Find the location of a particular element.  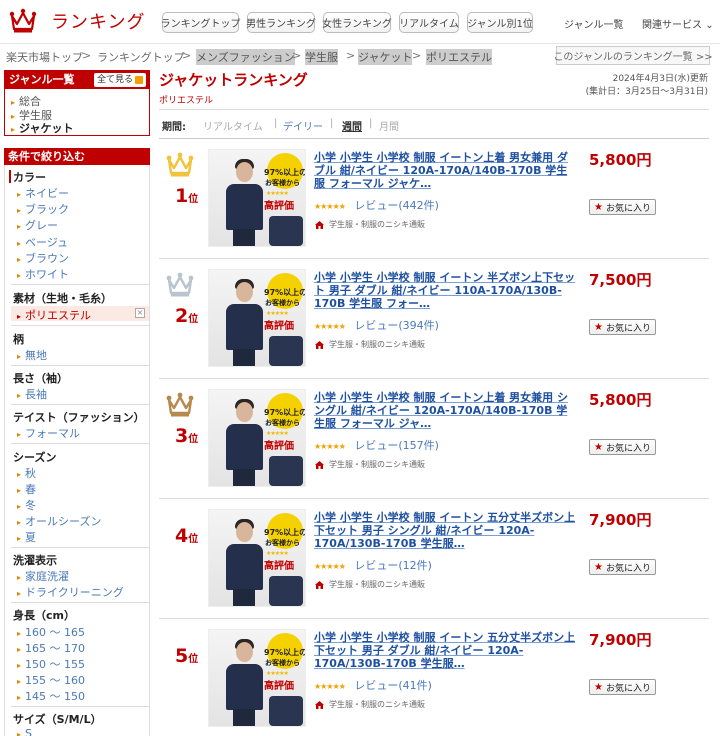

filter-color-title: カラー is located at coordinates (29, 177).